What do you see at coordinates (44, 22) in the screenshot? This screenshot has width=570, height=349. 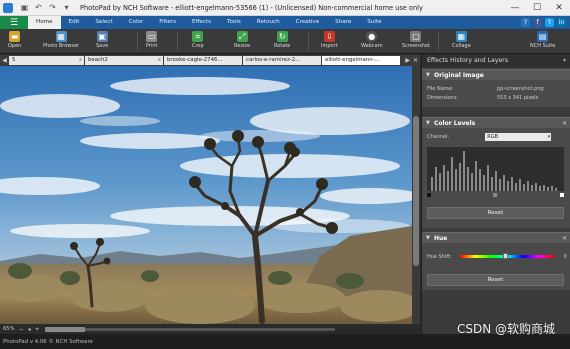 I see `menu-home: Home` at bounding box center [44, 22].